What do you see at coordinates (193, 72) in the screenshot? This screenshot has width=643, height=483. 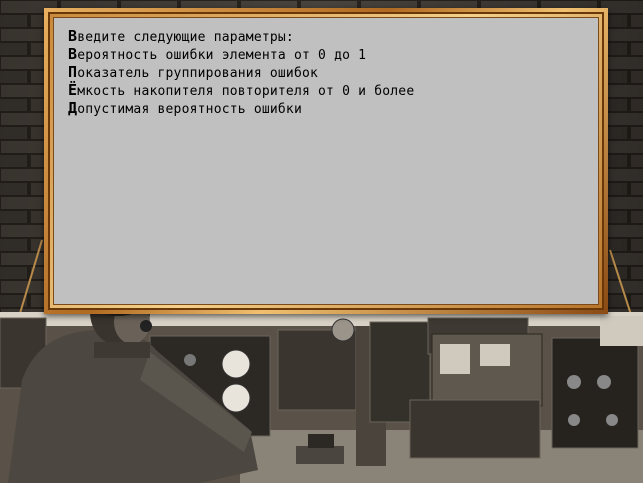 I see `prompt-error-grouping-index: Показатель группирования ошибок` at bounding box center [193, 72].